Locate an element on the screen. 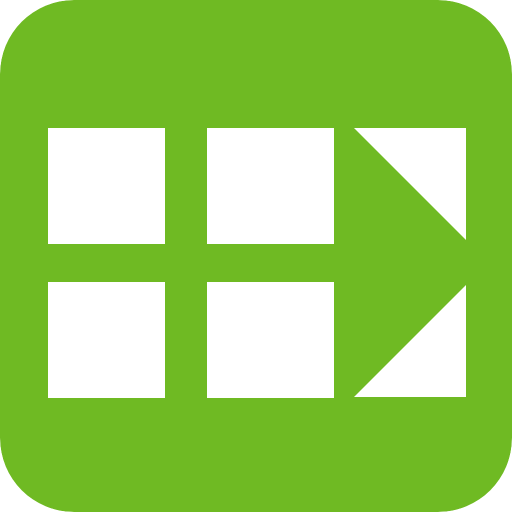 Image resolution: width=512 pixels, height=512 pixels. grid-square-top-left is located at coordinates (106, 186).